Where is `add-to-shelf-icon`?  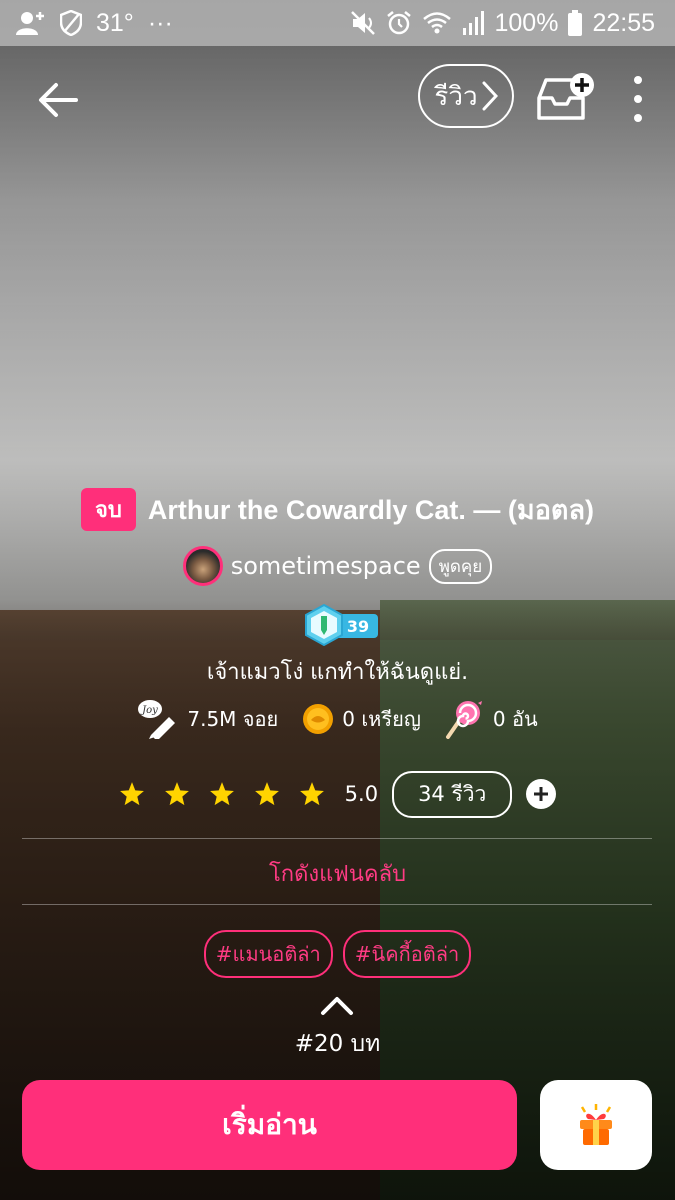
add-to-shelf-icon is located at coordinates (565, 96).